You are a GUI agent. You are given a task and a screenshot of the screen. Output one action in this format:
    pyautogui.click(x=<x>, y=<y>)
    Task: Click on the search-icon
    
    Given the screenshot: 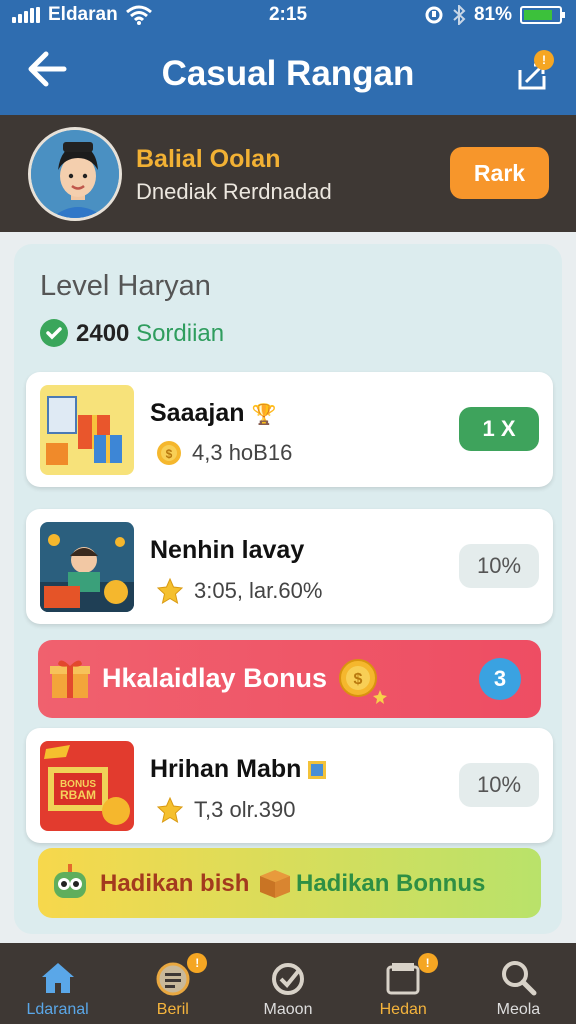 What is the action you would take?
    pyautogui.click(x=519, y=978)
    